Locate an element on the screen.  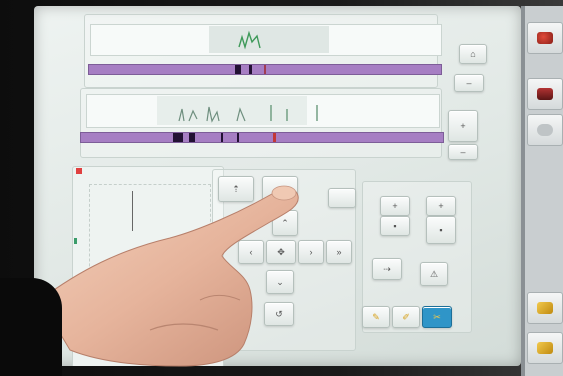
nav-button-top is located at coordinates (280, 189).